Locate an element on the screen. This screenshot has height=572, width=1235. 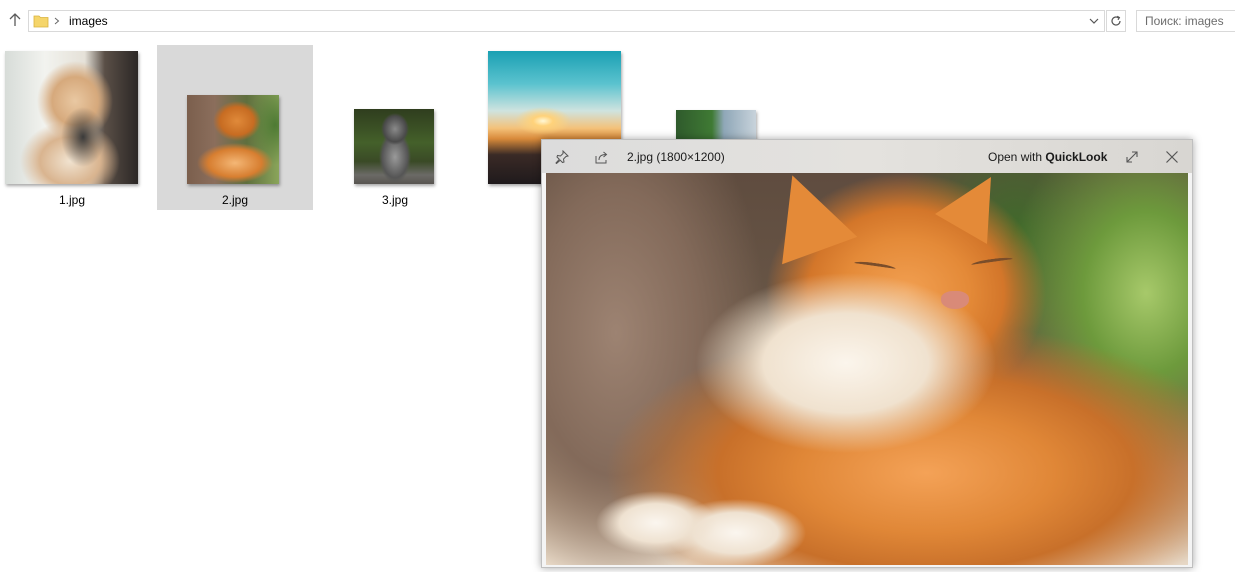
arrow-up-icon is located at coordinates (15, 20).